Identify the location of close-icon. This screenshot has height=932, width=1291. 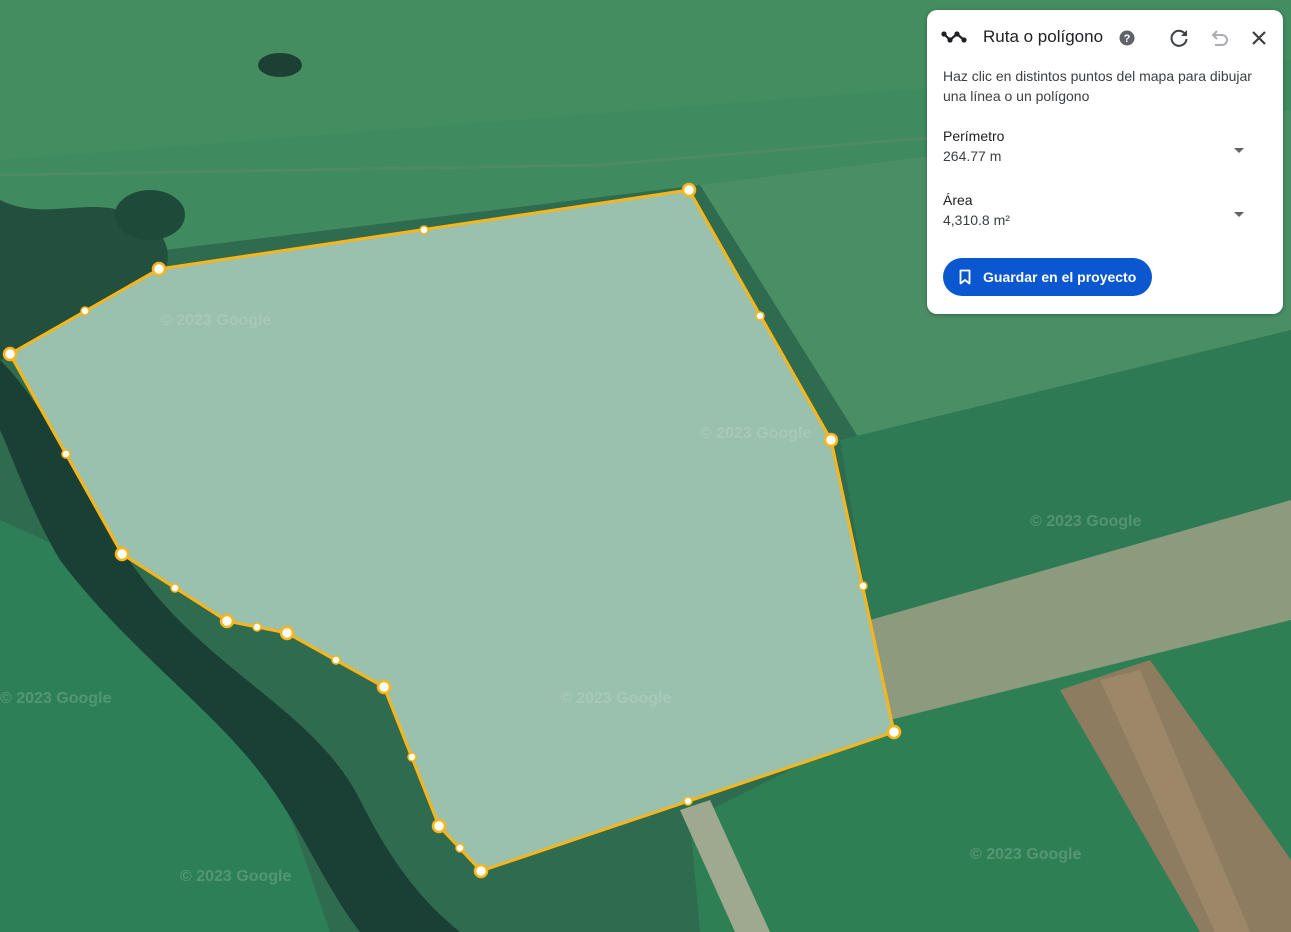
(1259, 38).